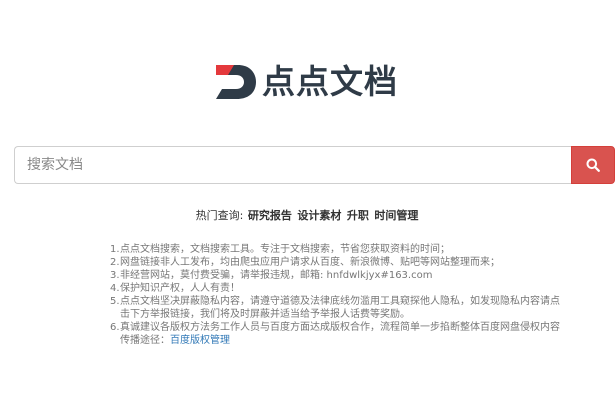 This screenshot has height=407, width=615. Describe the element at coordinates (115, 275) in the screenshot. I see `list-number: 3.` at that location.